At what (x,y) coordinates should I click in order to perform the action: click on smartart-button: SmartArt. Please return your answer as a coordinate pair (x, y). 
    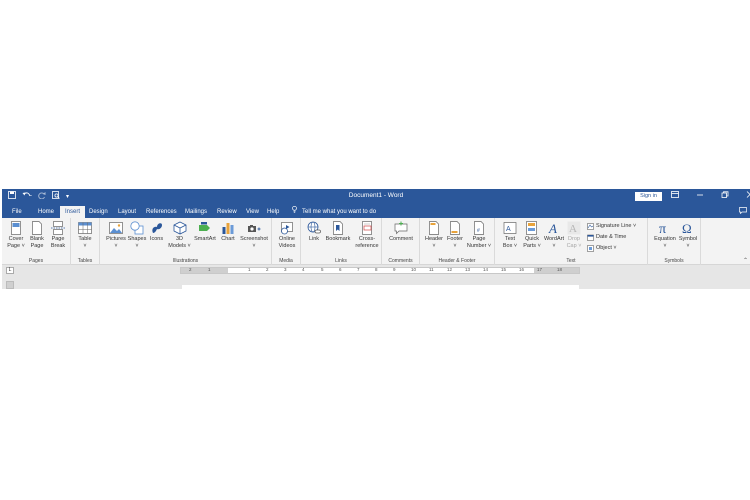
    Looking at the image, I should click on (205, 232).